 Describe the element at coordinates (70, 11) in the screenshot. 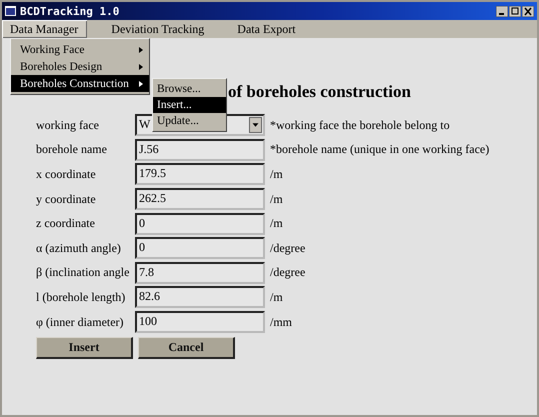

I see `window-title: BCDTracking 1.0` at that location.